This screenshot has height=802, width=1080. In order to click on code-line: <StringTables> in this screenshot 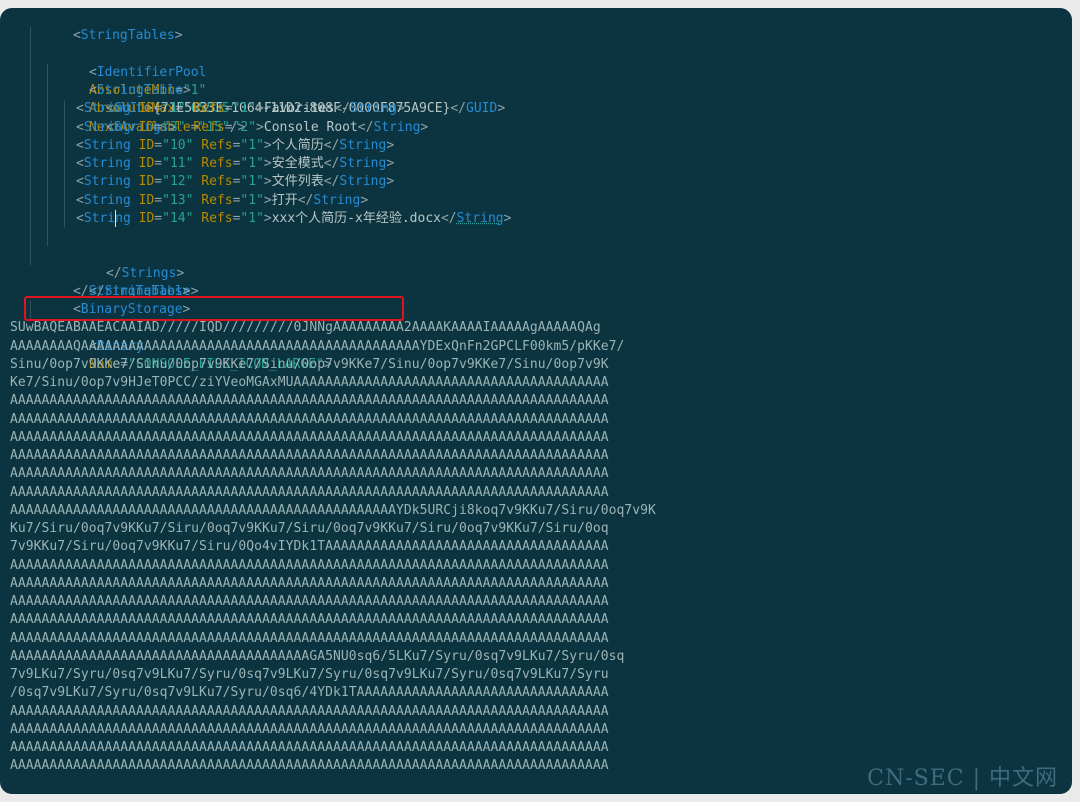, I will do `click(127, 36)`.